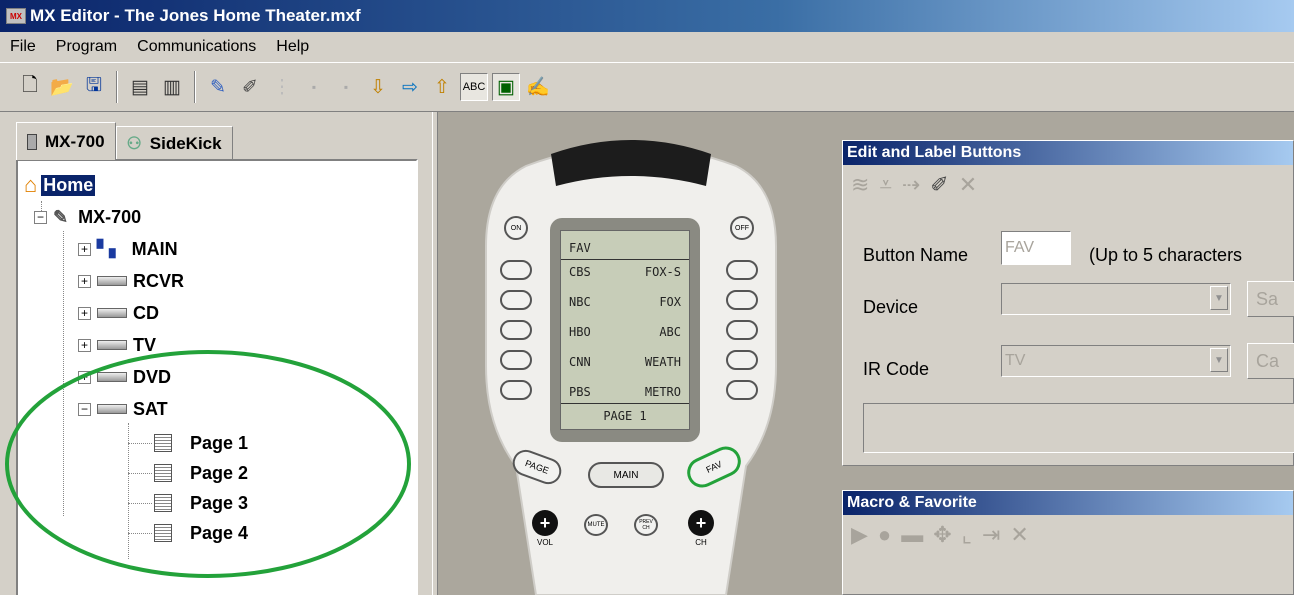 The width and height of the screenshot is (1294, 595). I want to click on ir-copy-icon: ⇢, so click(911, 185).